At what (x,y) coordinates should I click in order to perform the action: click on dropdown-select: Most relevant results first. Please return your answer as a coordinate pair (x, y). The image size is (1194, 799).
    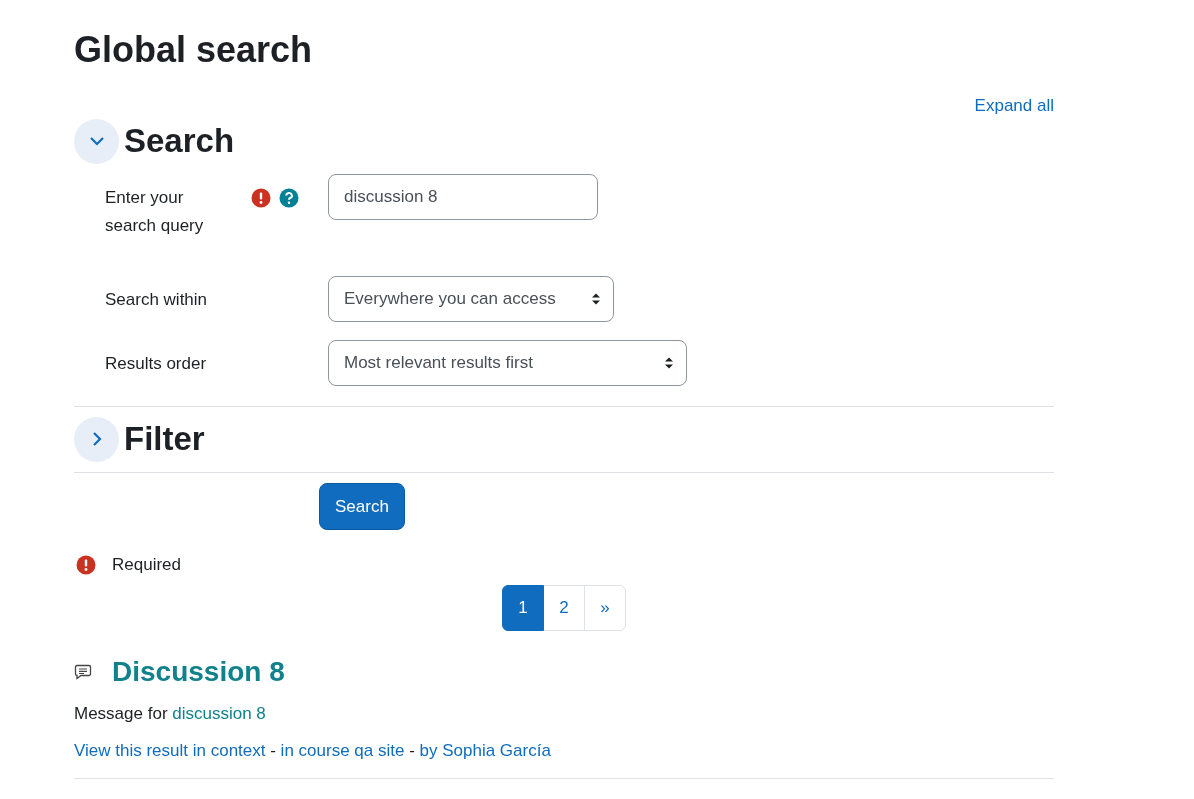
    Looking at the image, I should click on (507, 362).